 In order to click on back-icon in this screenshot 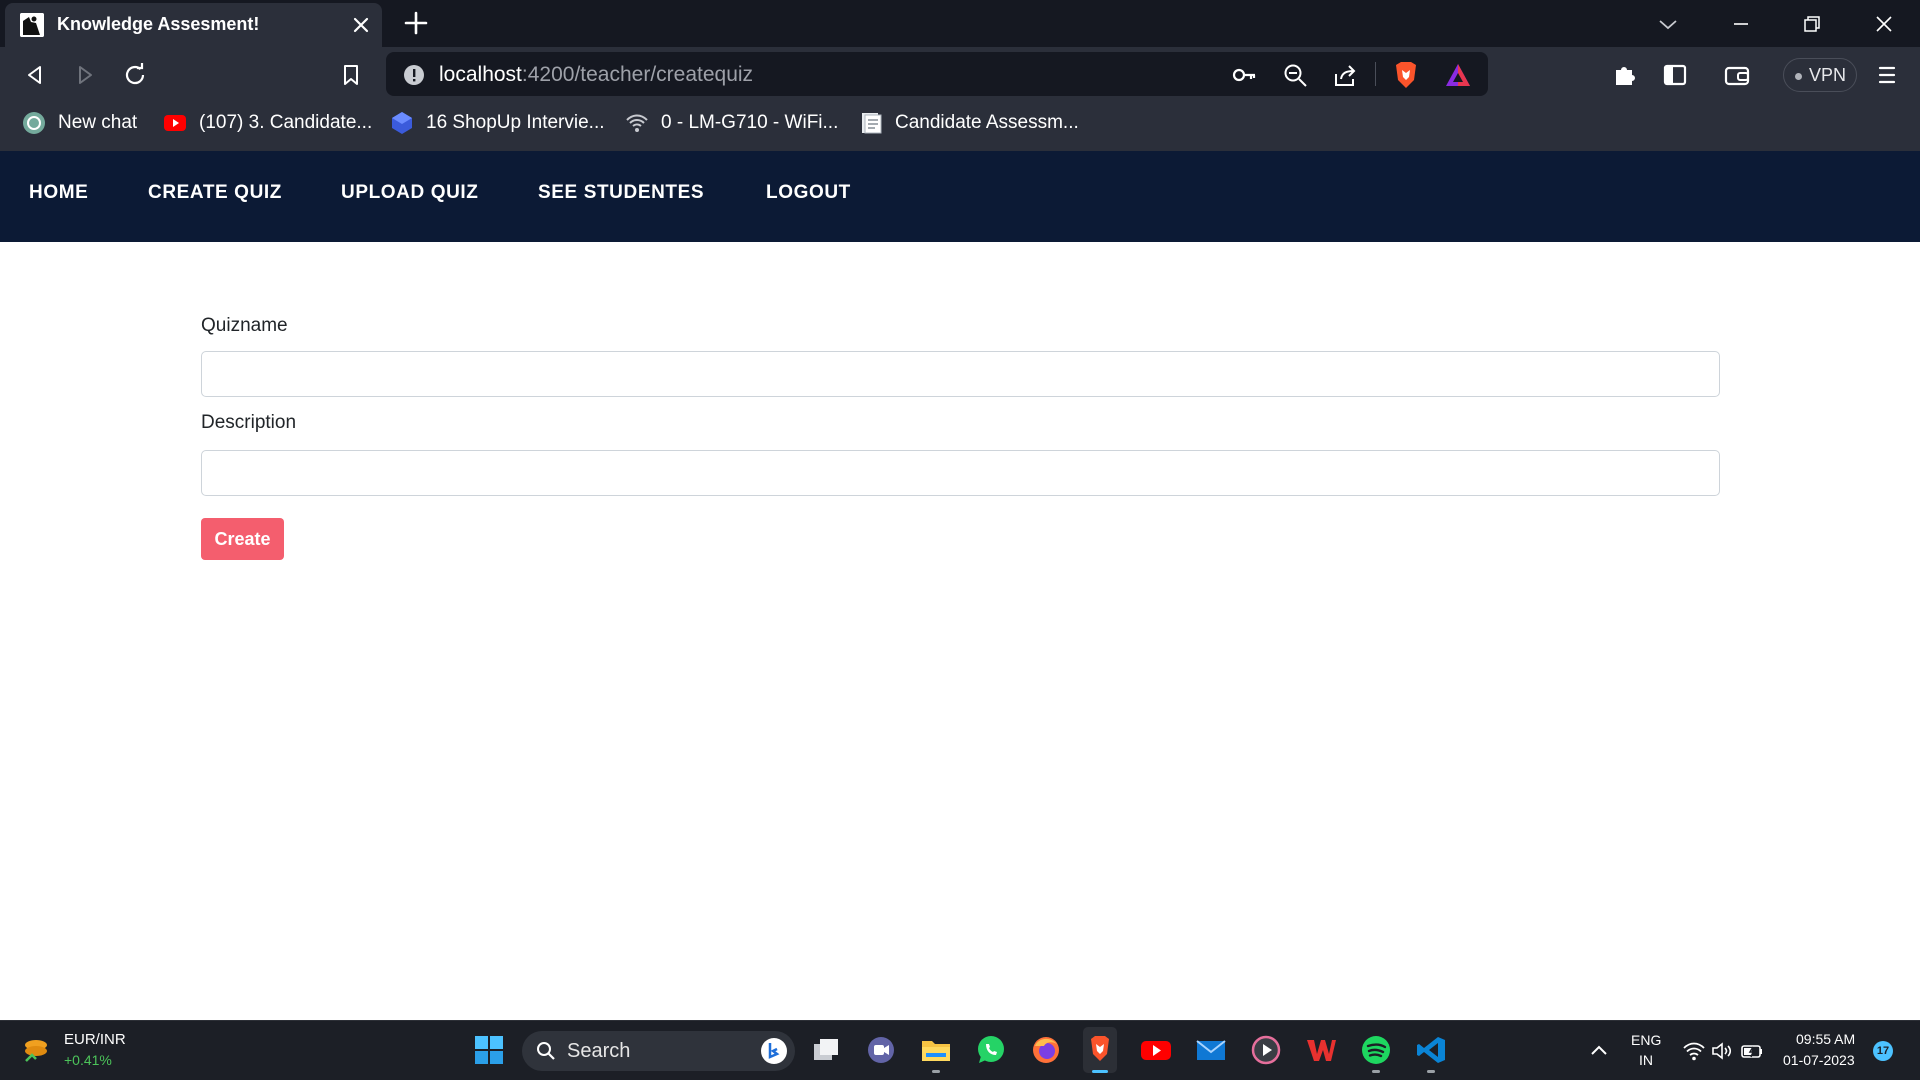, I will do `click(35, 75)`.